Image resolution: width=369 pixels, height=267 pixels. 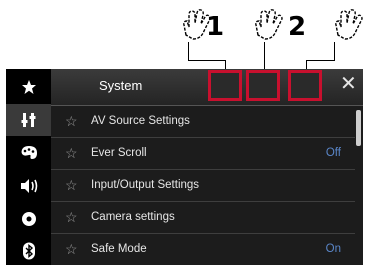 I want to click on sidebar-item-disc, so click(x=28, y=219).